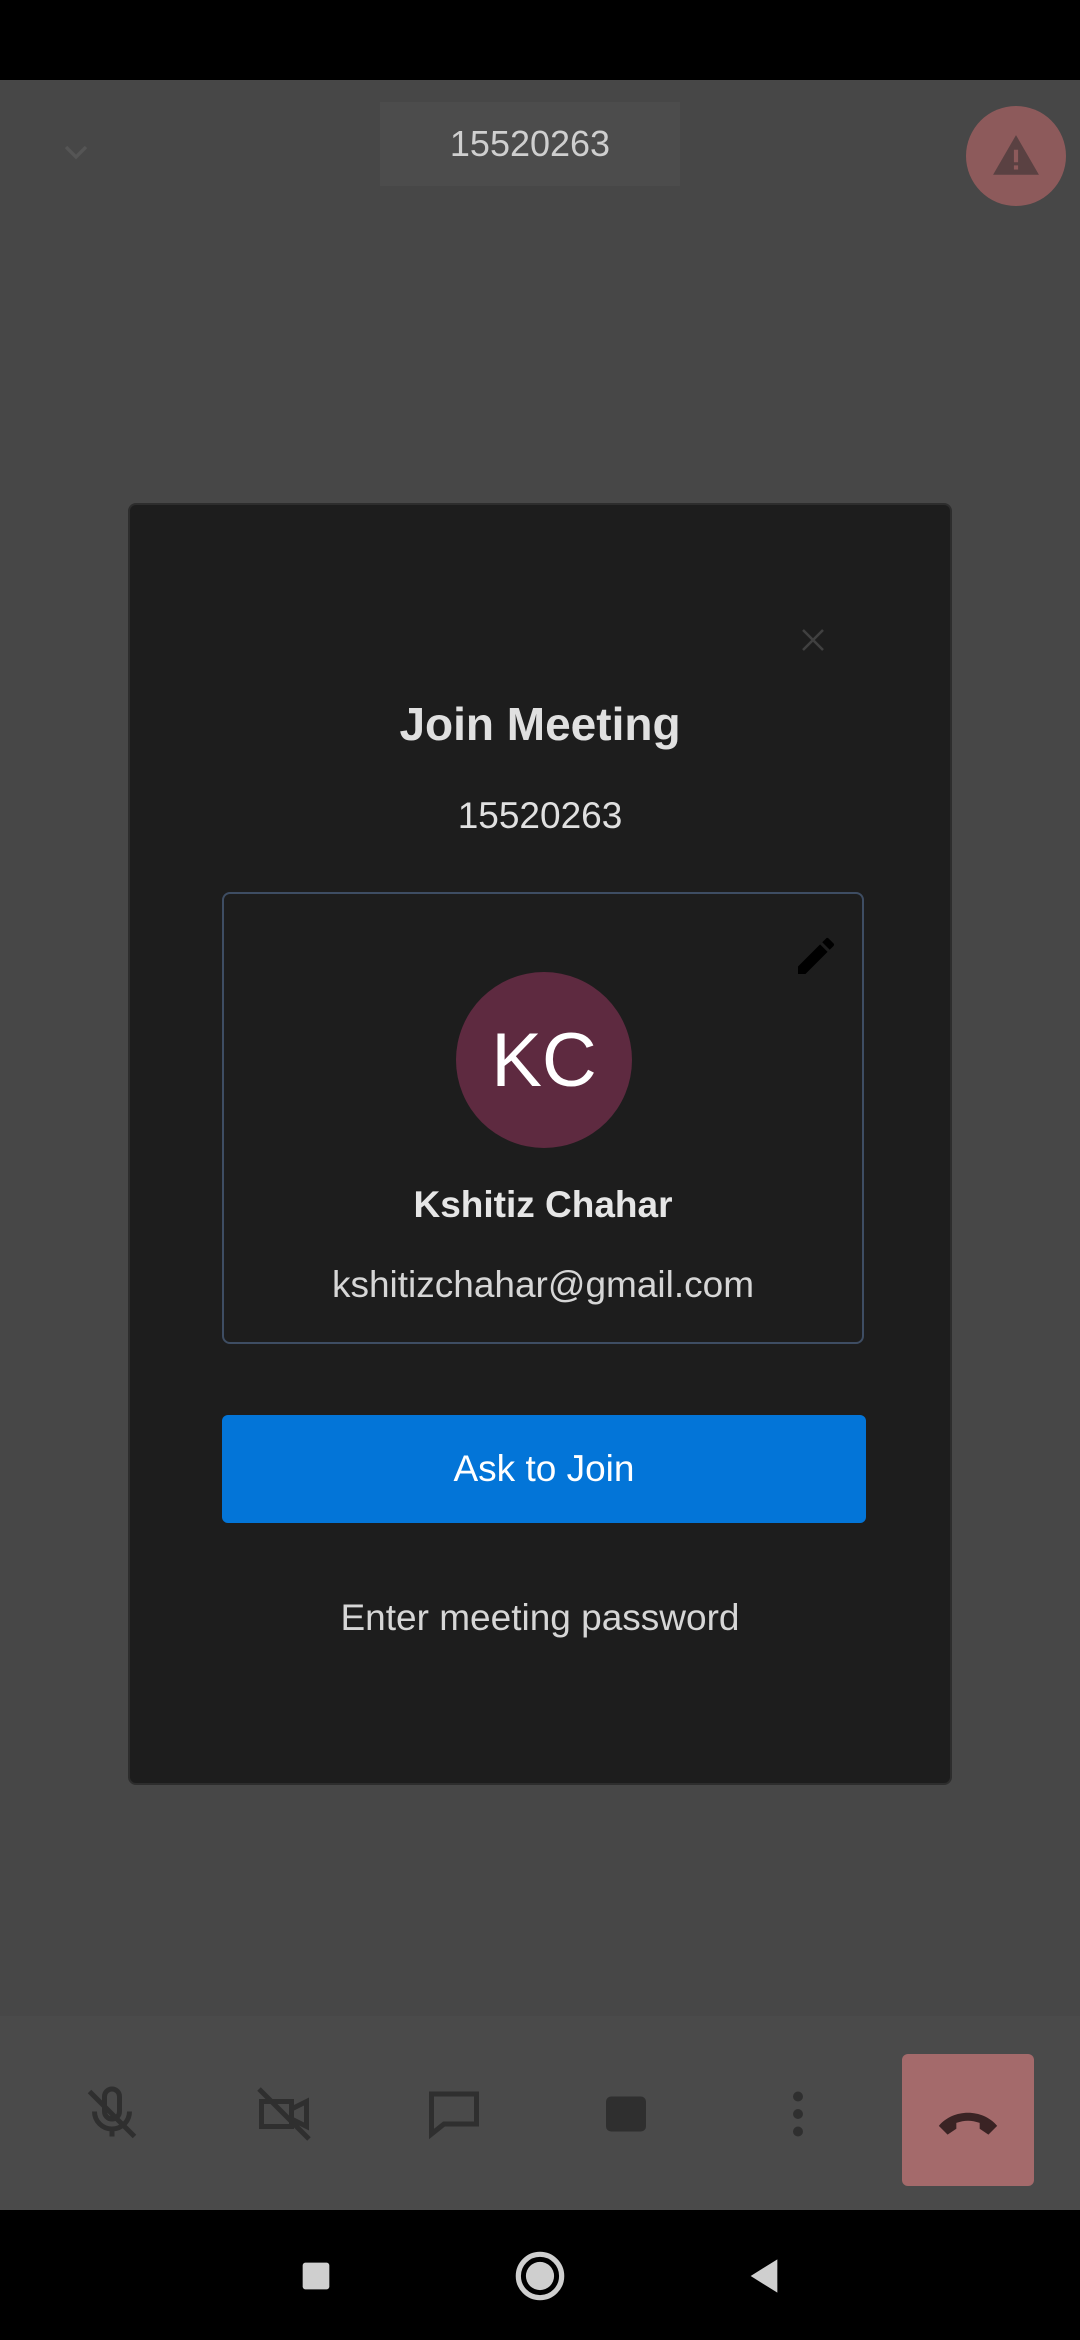  I want to click on meeting-id: 15520263, so click(540, 815).